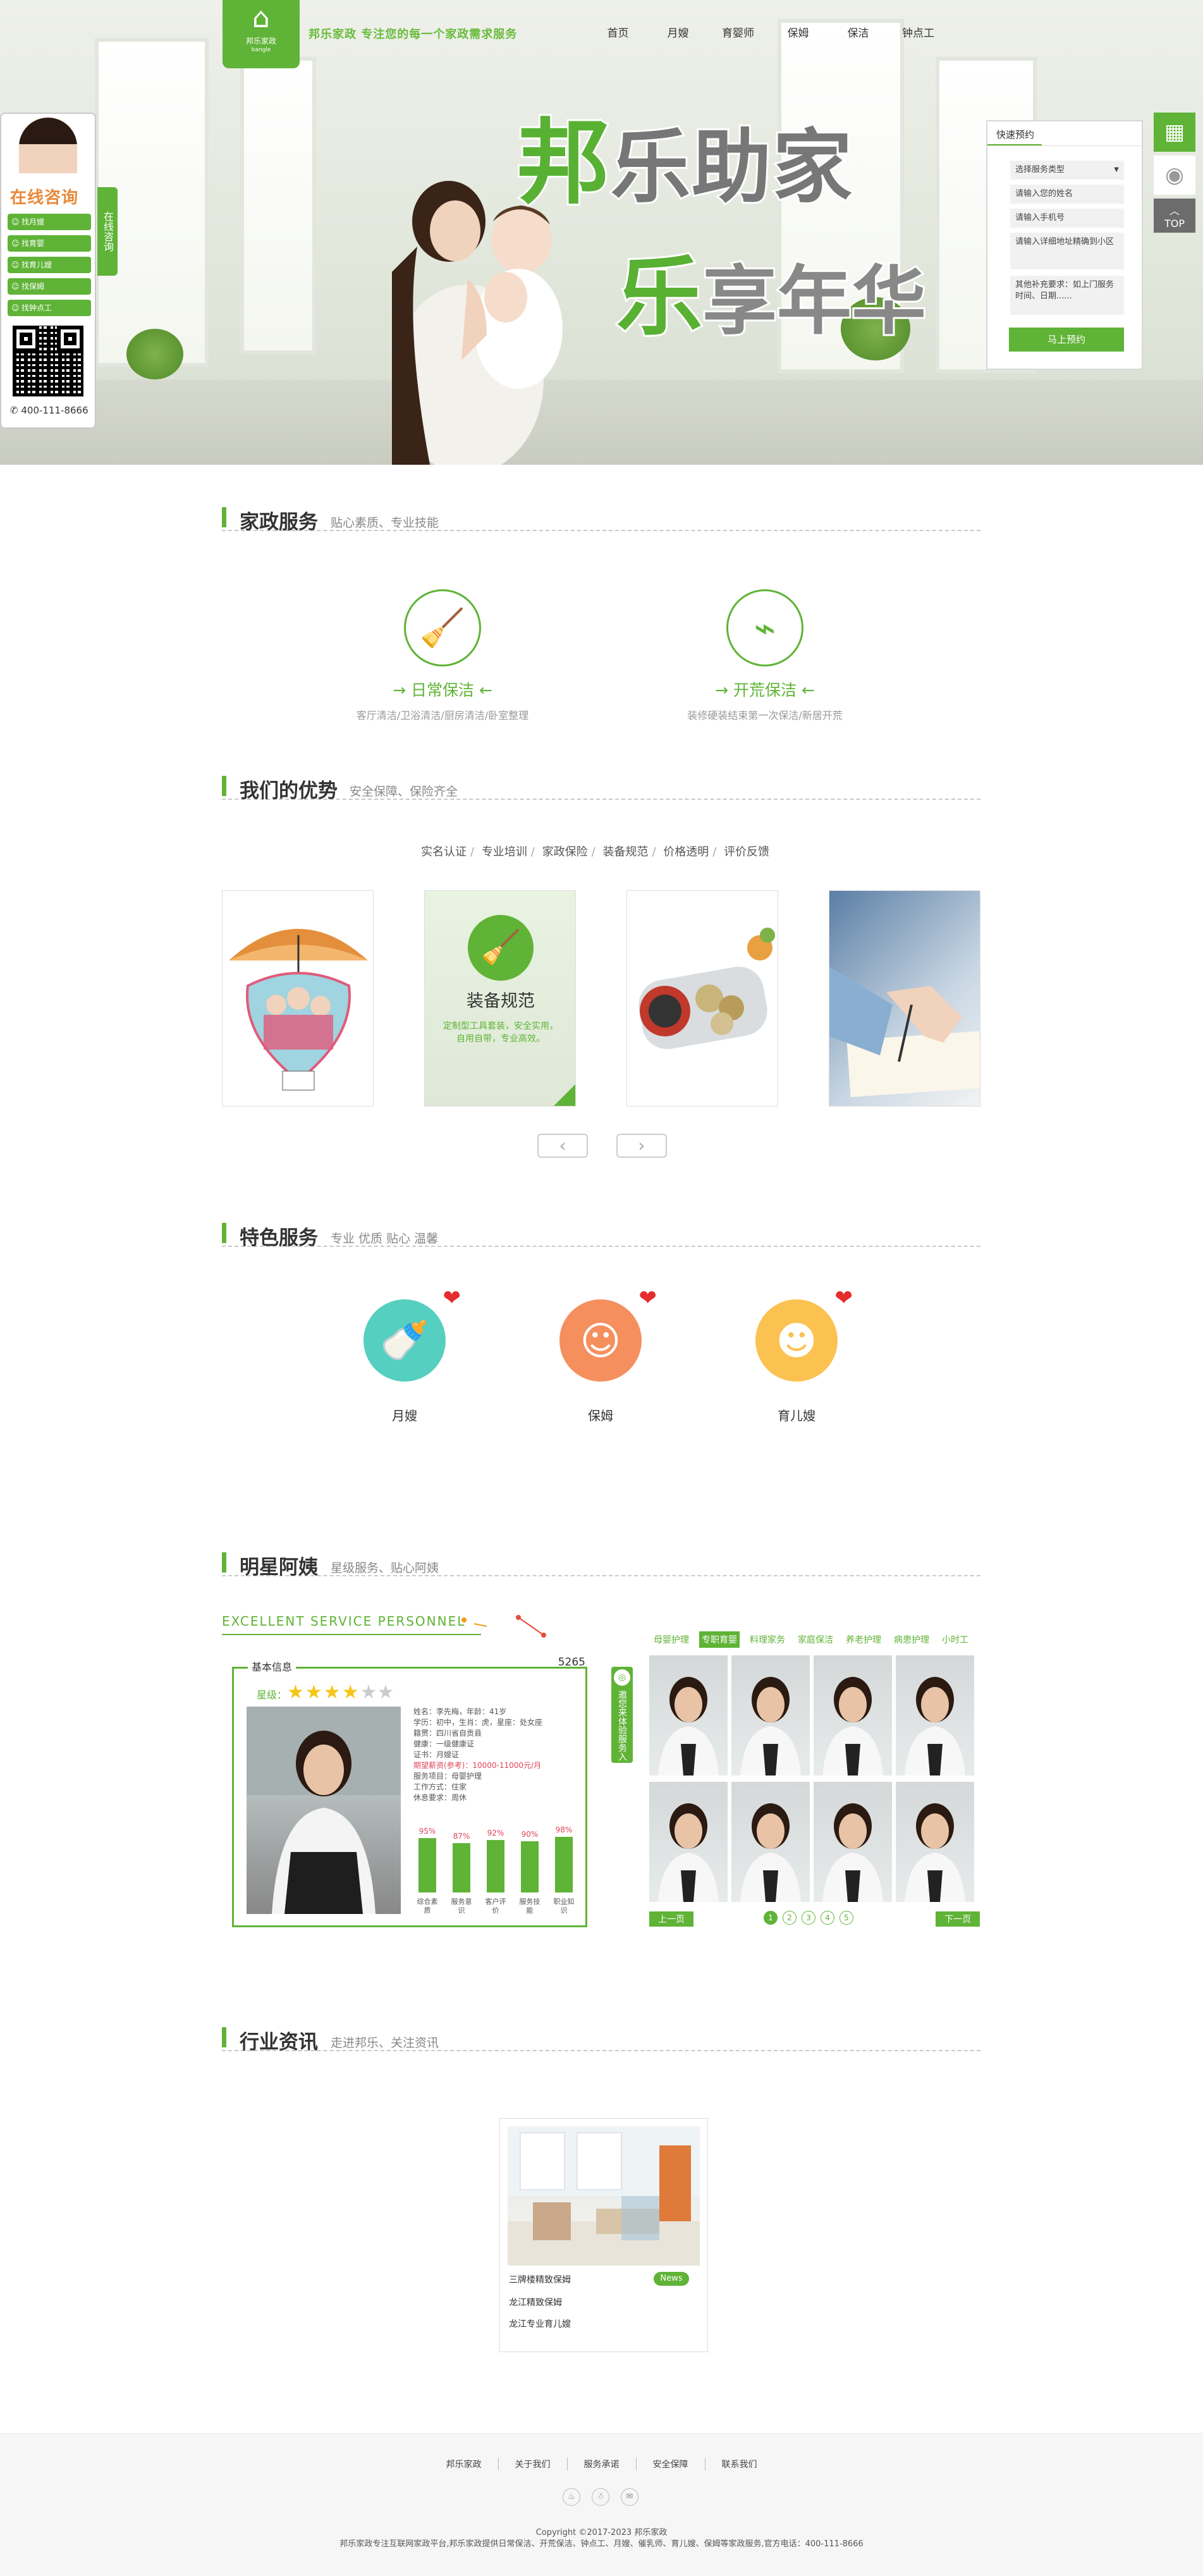 The image size is (1203, 2576). I want to click on prev-page-button: 上一页, so click(671, 1919).